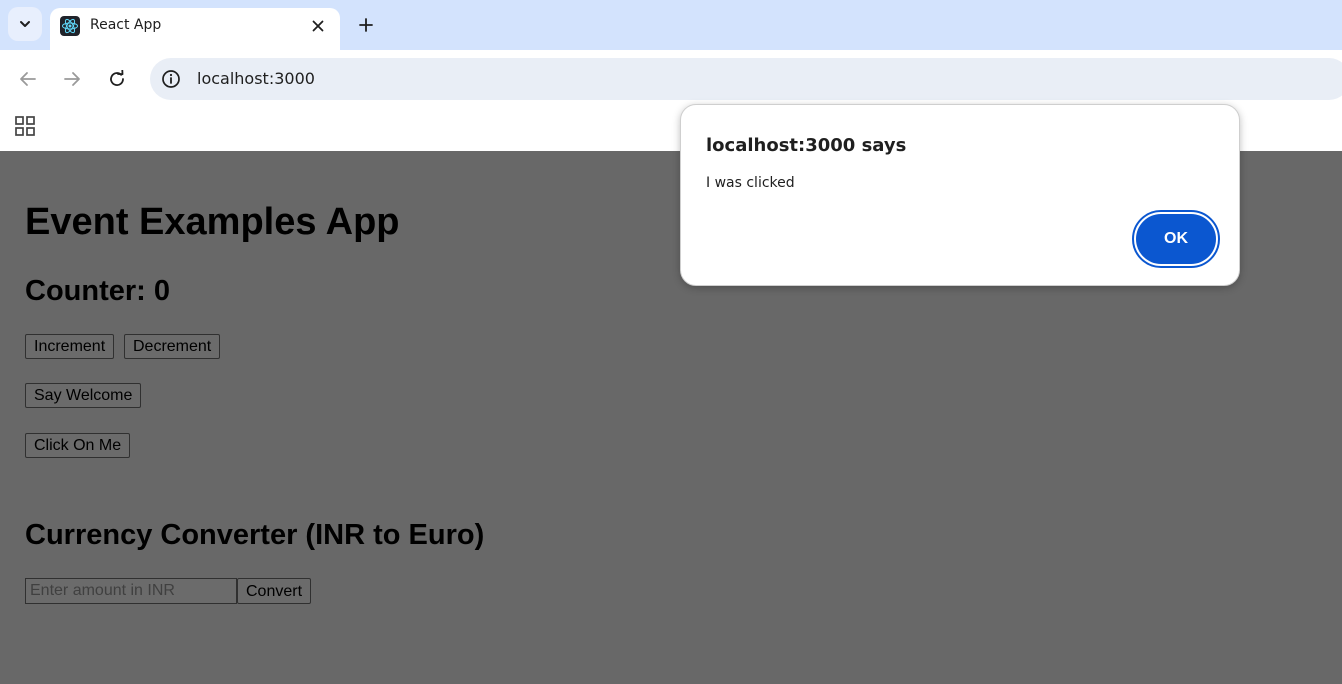 The width and height of the screenshot is (1342, 684). I want to click on browser-tab-strip: React App, so click(671, 25).